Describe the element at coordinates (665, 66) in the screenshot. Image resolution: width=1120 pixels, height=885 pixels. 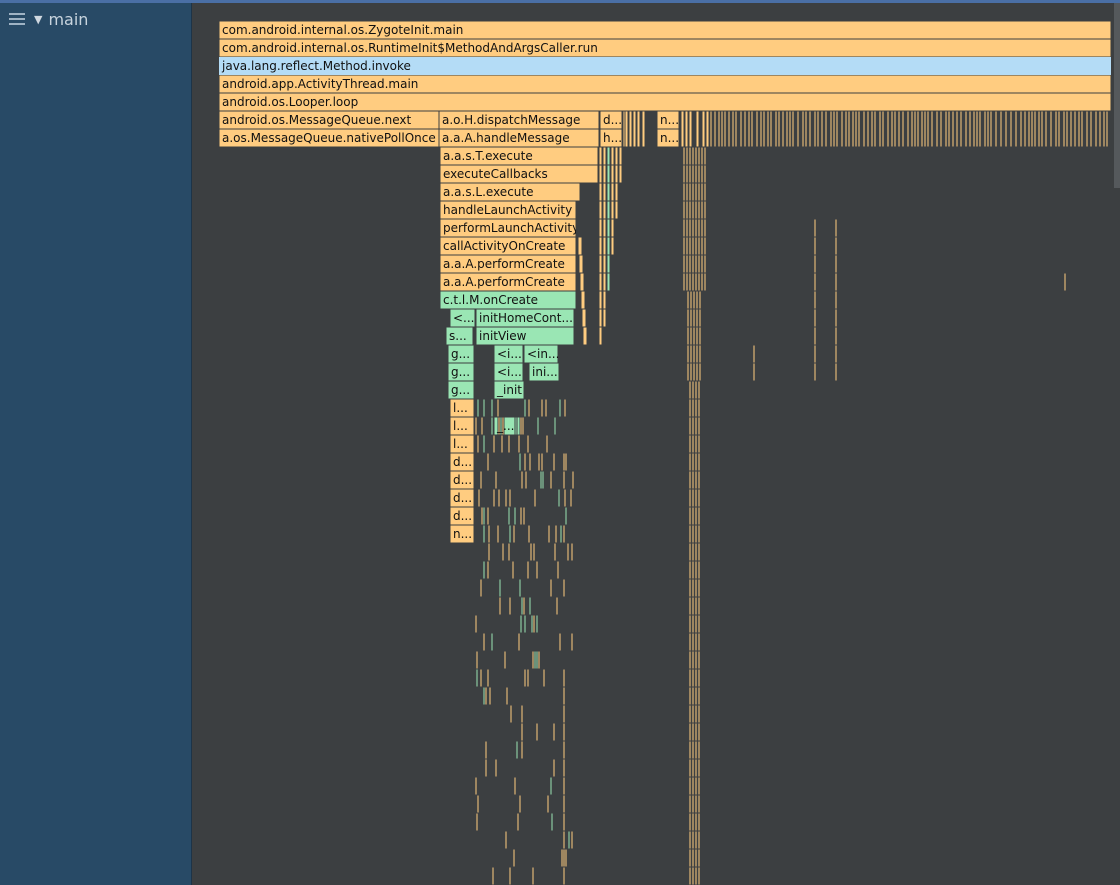
I see `flame-frame-label: java.lang.reflect.Method.invoke` at that location.